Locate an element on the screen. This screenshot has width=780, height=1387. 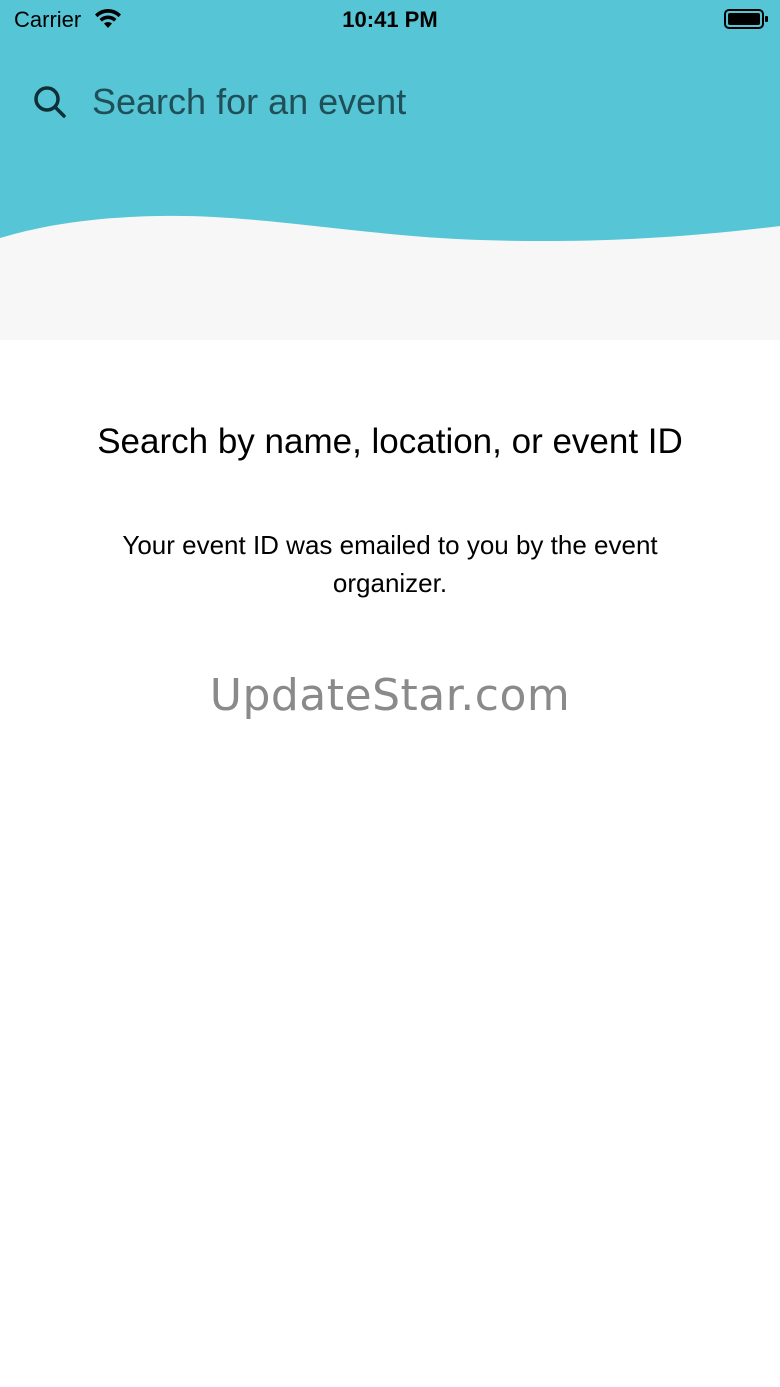
search-bar is located at coordinates (390, 102).